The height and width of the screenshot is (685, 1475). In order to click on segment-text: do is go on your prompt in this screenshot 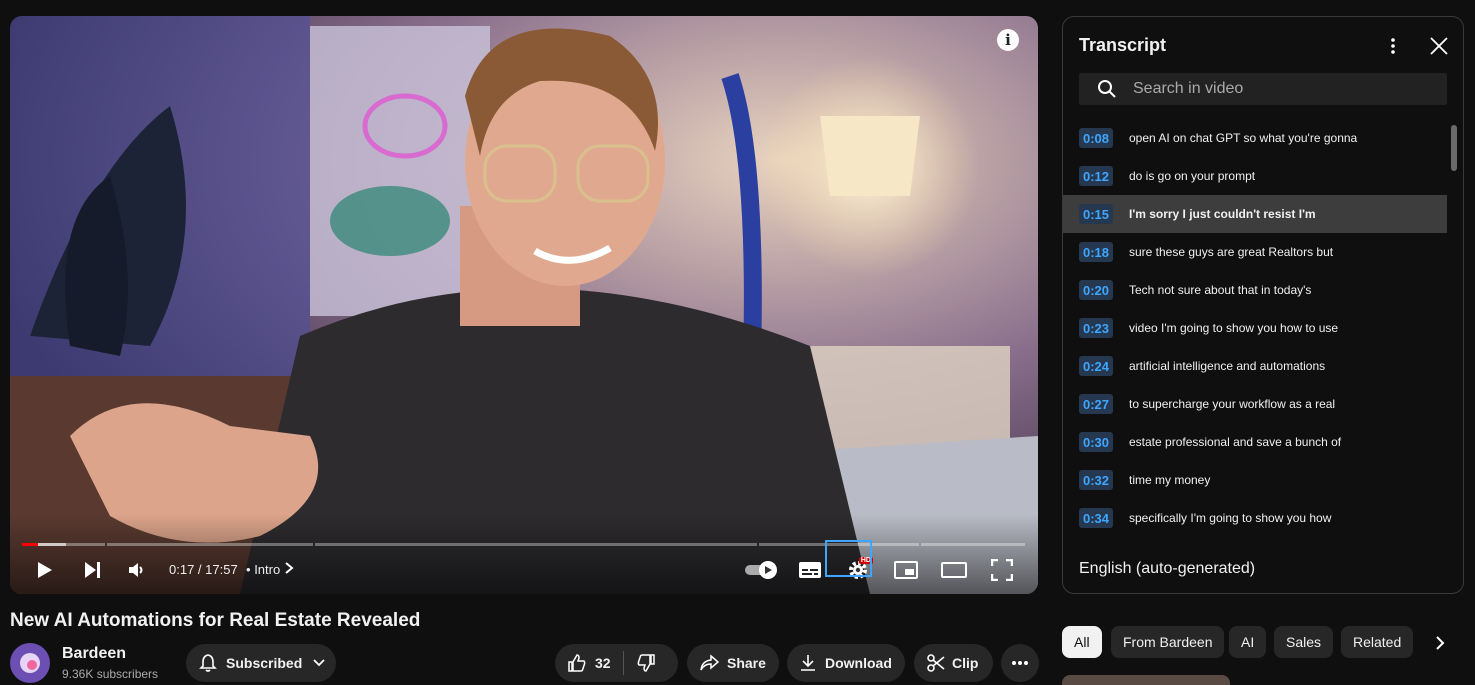, I will do `click(1192, 176)`.